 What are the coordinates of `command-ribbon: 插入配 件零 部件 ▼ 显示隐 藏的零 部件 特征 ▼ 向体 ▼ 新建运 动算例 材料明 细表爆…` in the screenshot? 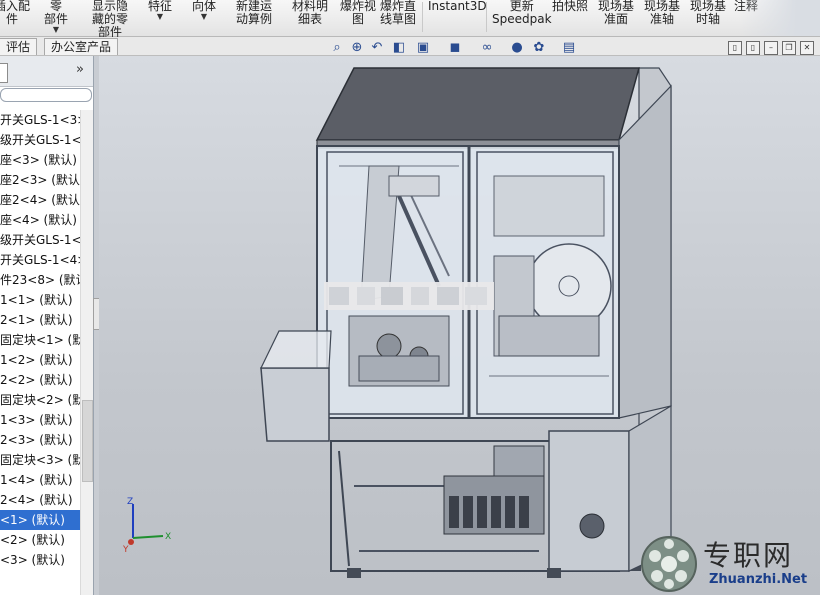 It's located at (410, 19).